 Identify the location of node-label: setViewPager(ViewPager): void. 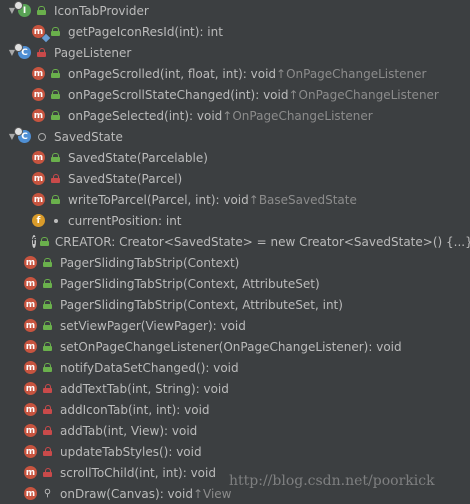
(153, 325).